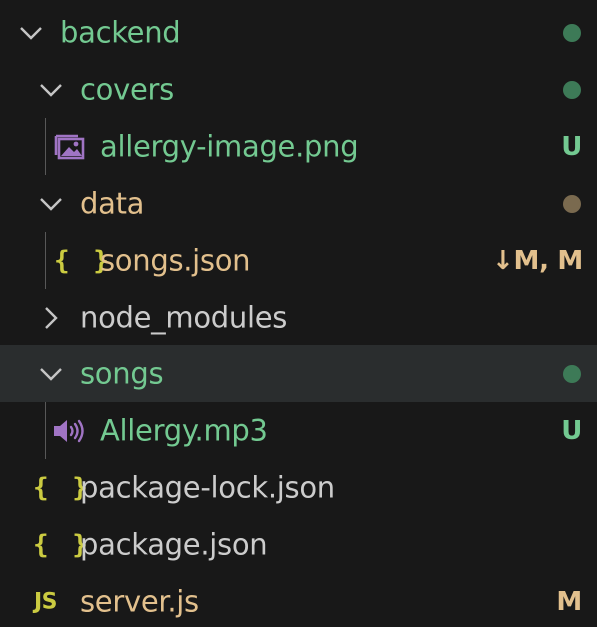 The image size is (597, 627). I want to click on tree-item-allergy-mp3: Allergy.mp3 U, so click(298, 430).